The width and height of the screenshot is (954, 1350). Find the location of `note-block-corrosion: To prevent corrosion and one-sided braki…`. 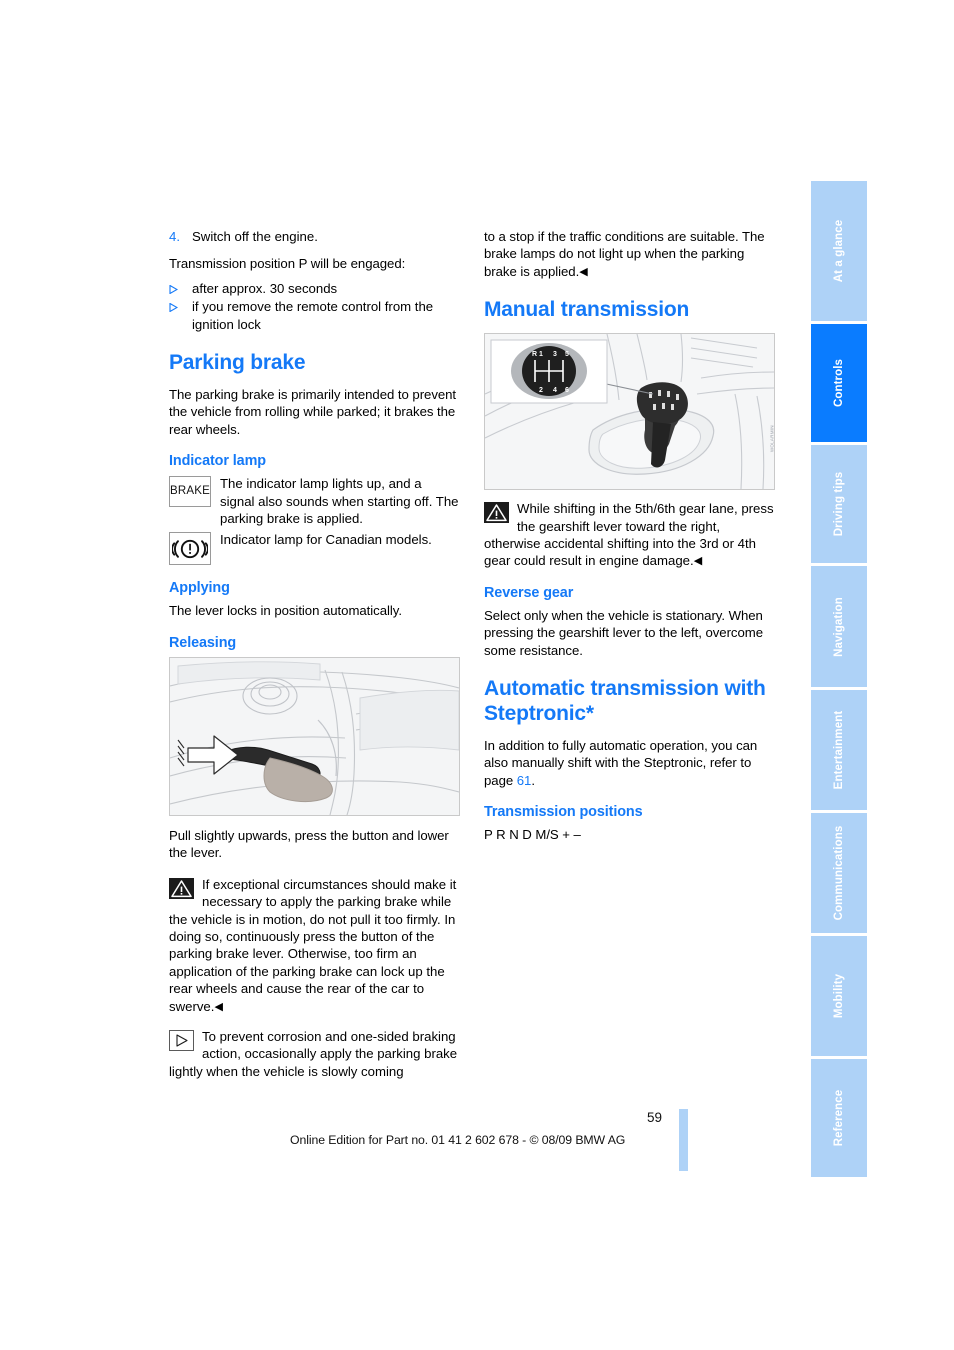

note-block-corrosion: To prevent corrosion and one-sided braki… is located at coordinates (314, 1054).